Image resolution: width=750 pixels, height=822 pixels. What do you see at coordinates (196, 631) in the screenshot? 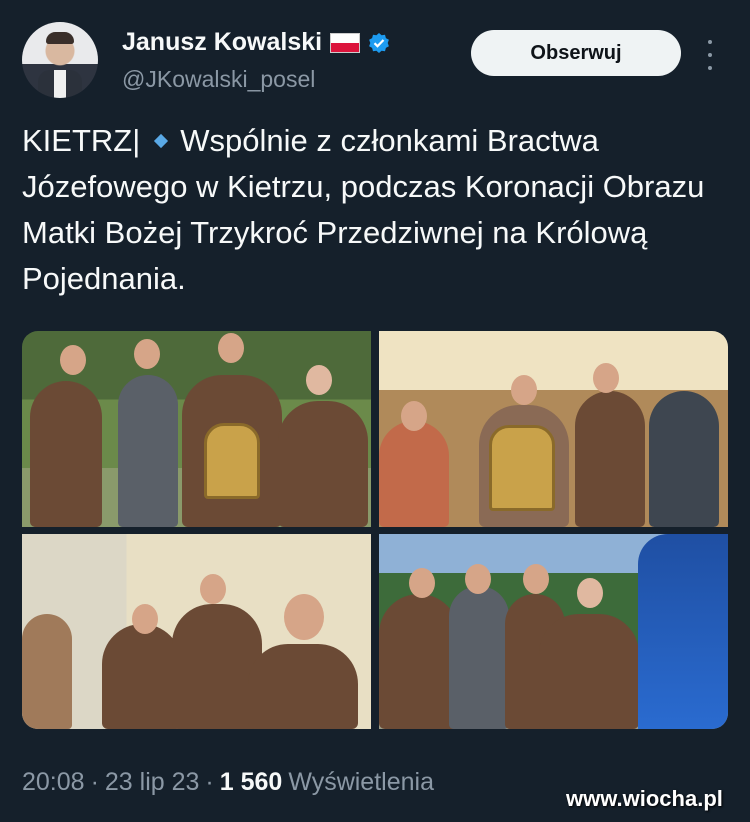
I see `photo-church-pews` at bounding box center [196, 631].